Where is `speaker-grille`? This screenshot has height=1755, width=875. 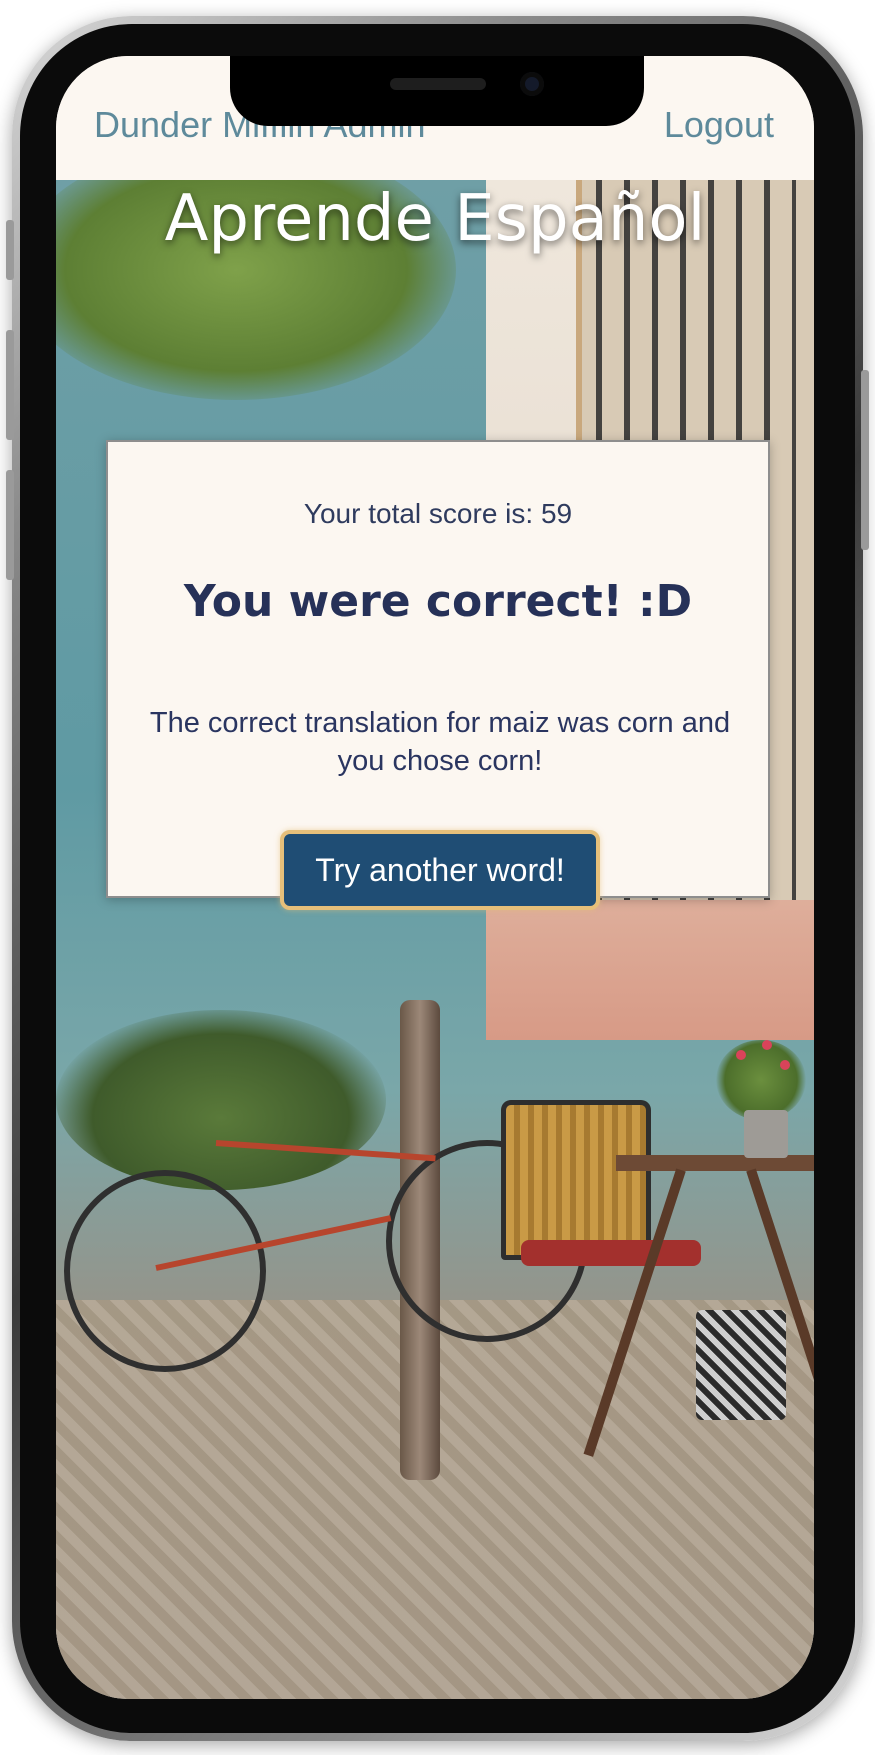
speaker-grille is located at coordinates (438, 84).